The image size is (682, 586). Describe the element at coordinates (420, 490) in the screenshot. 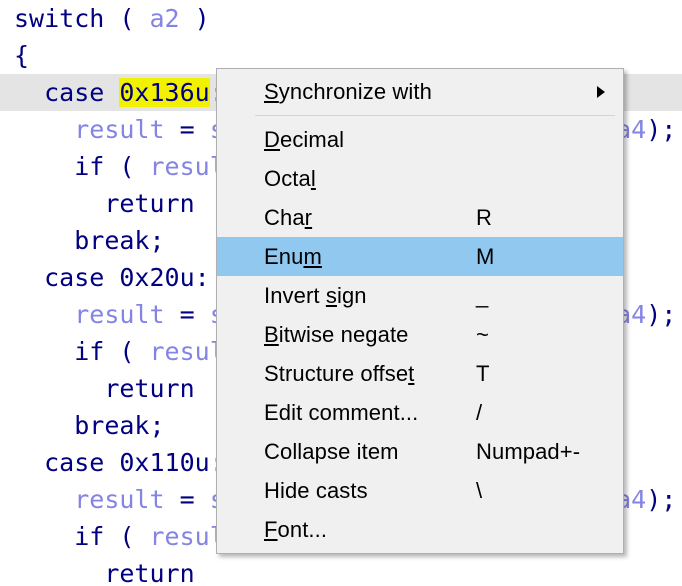

I see `menu-item-hide-casts: Hide casts \` at that location.